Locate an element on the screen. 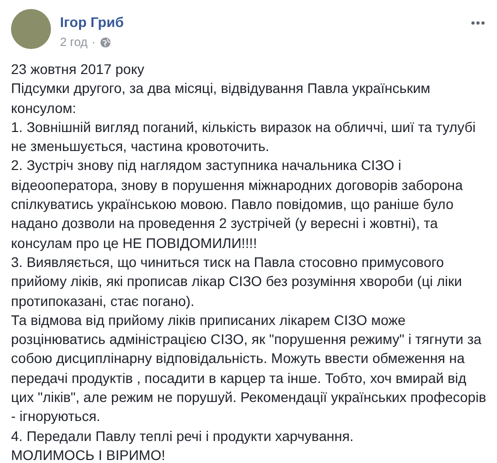 This screenshot has height=463, width=497. avatar is located at coordinates (31, 29).